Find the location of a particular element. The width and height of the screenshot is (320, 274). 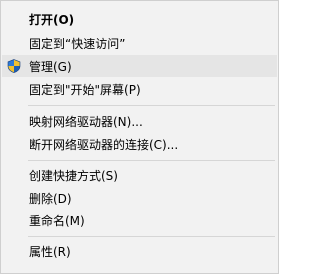

menu-item-manage: 管理(G) is located at coordinates (139, 66).